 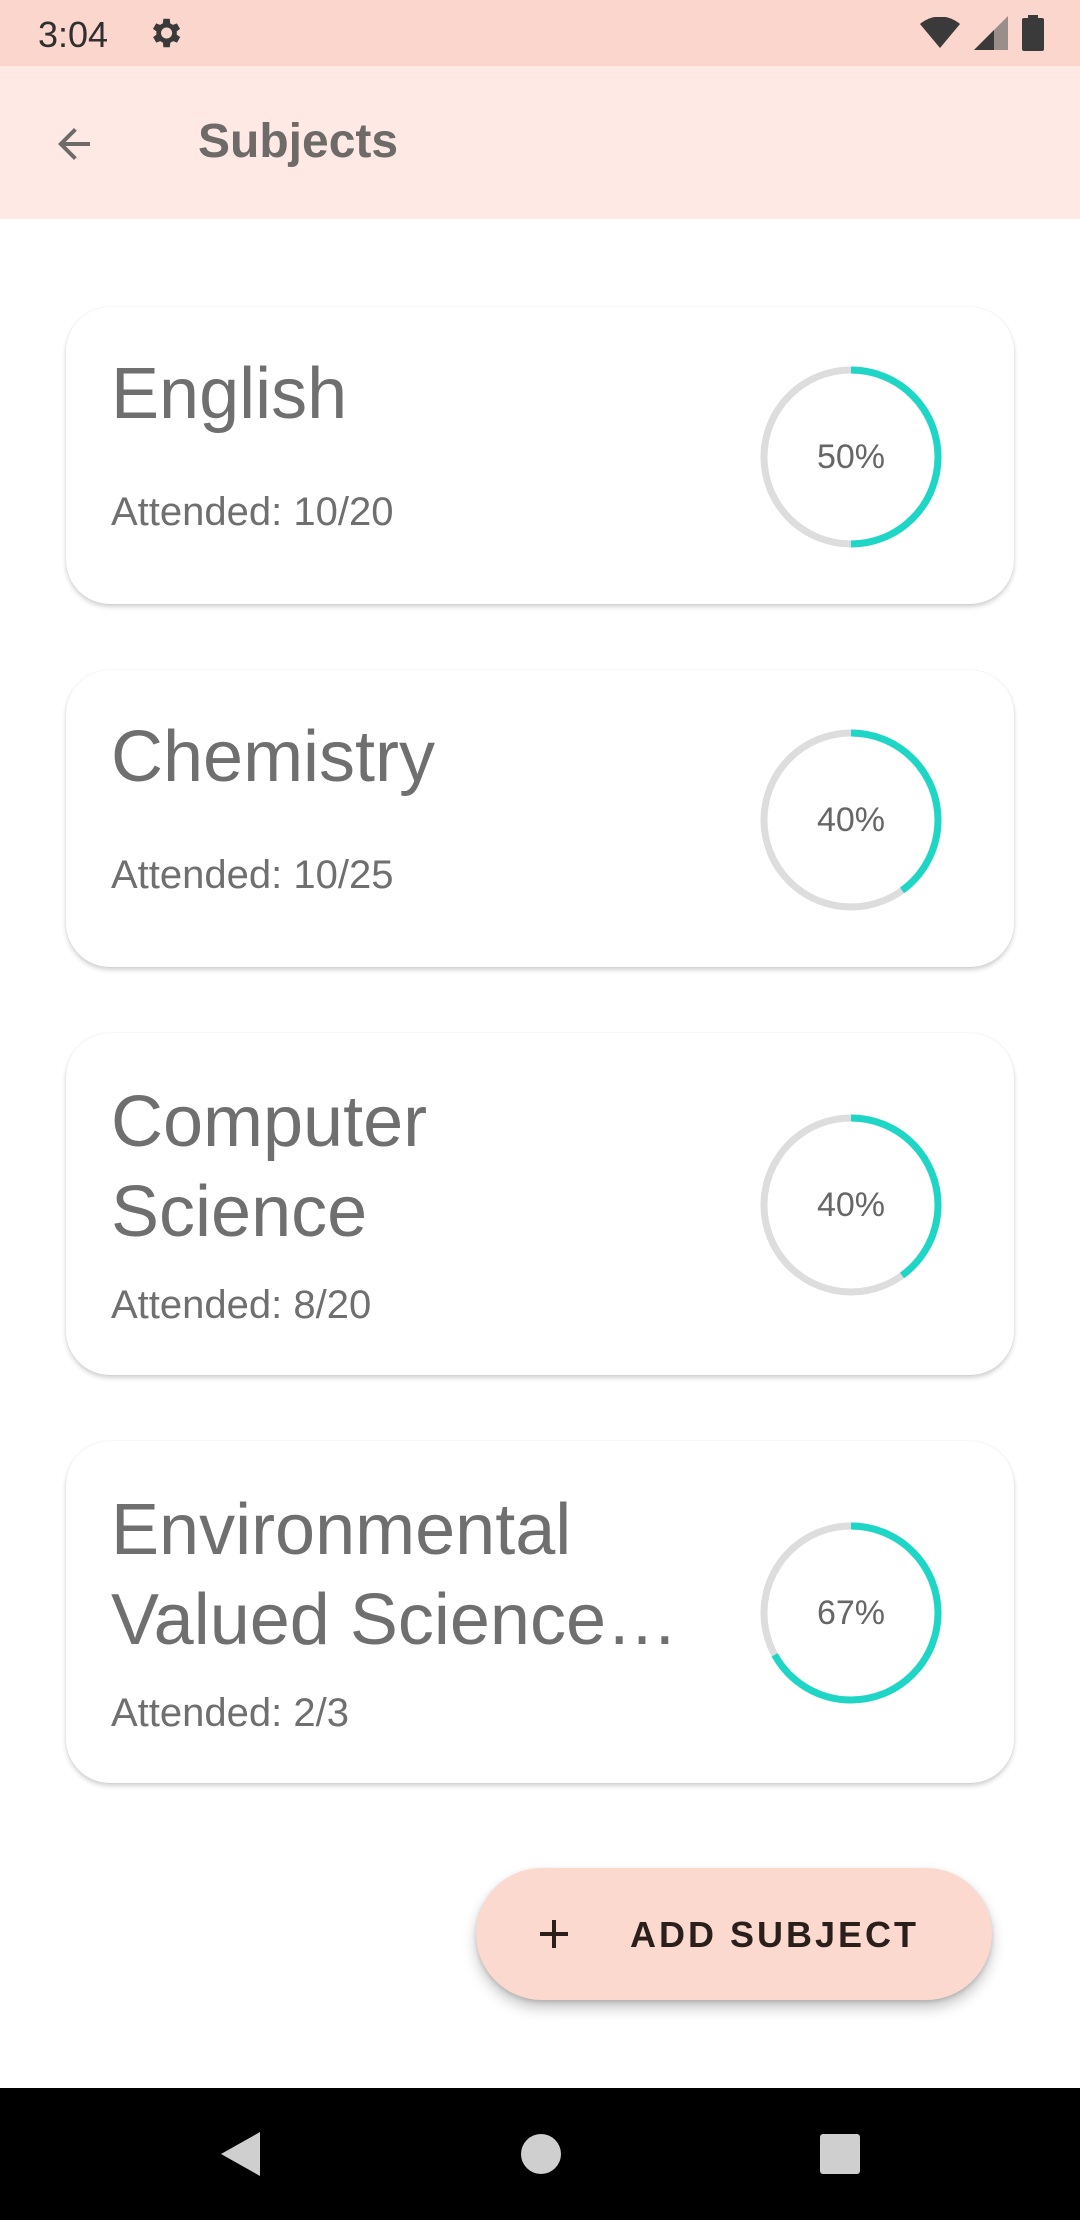 I want to click on wifi-icon, so click(x=940, y=33).